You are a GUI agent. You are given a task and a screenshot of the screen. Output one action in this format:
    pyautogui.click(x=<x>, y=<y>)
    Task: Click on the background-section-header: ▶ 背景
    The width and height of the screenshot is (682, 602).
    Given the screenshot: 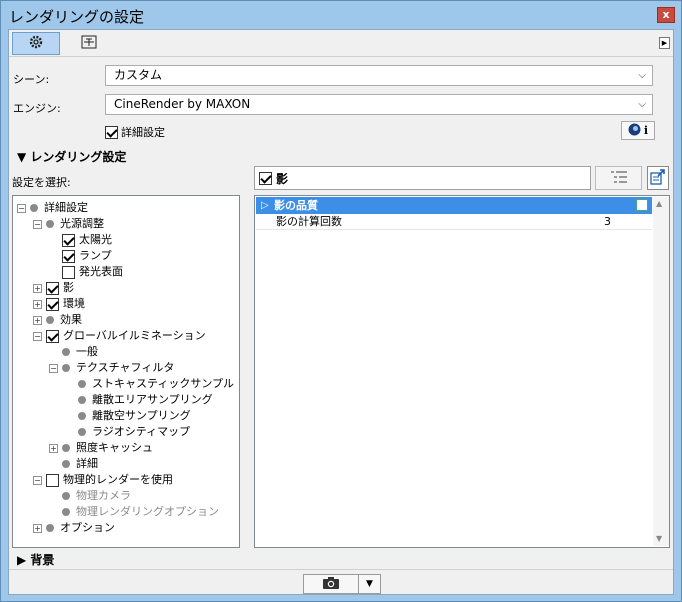 What is the action you would take?
    pyautogui.click(x=35, y=559)
    